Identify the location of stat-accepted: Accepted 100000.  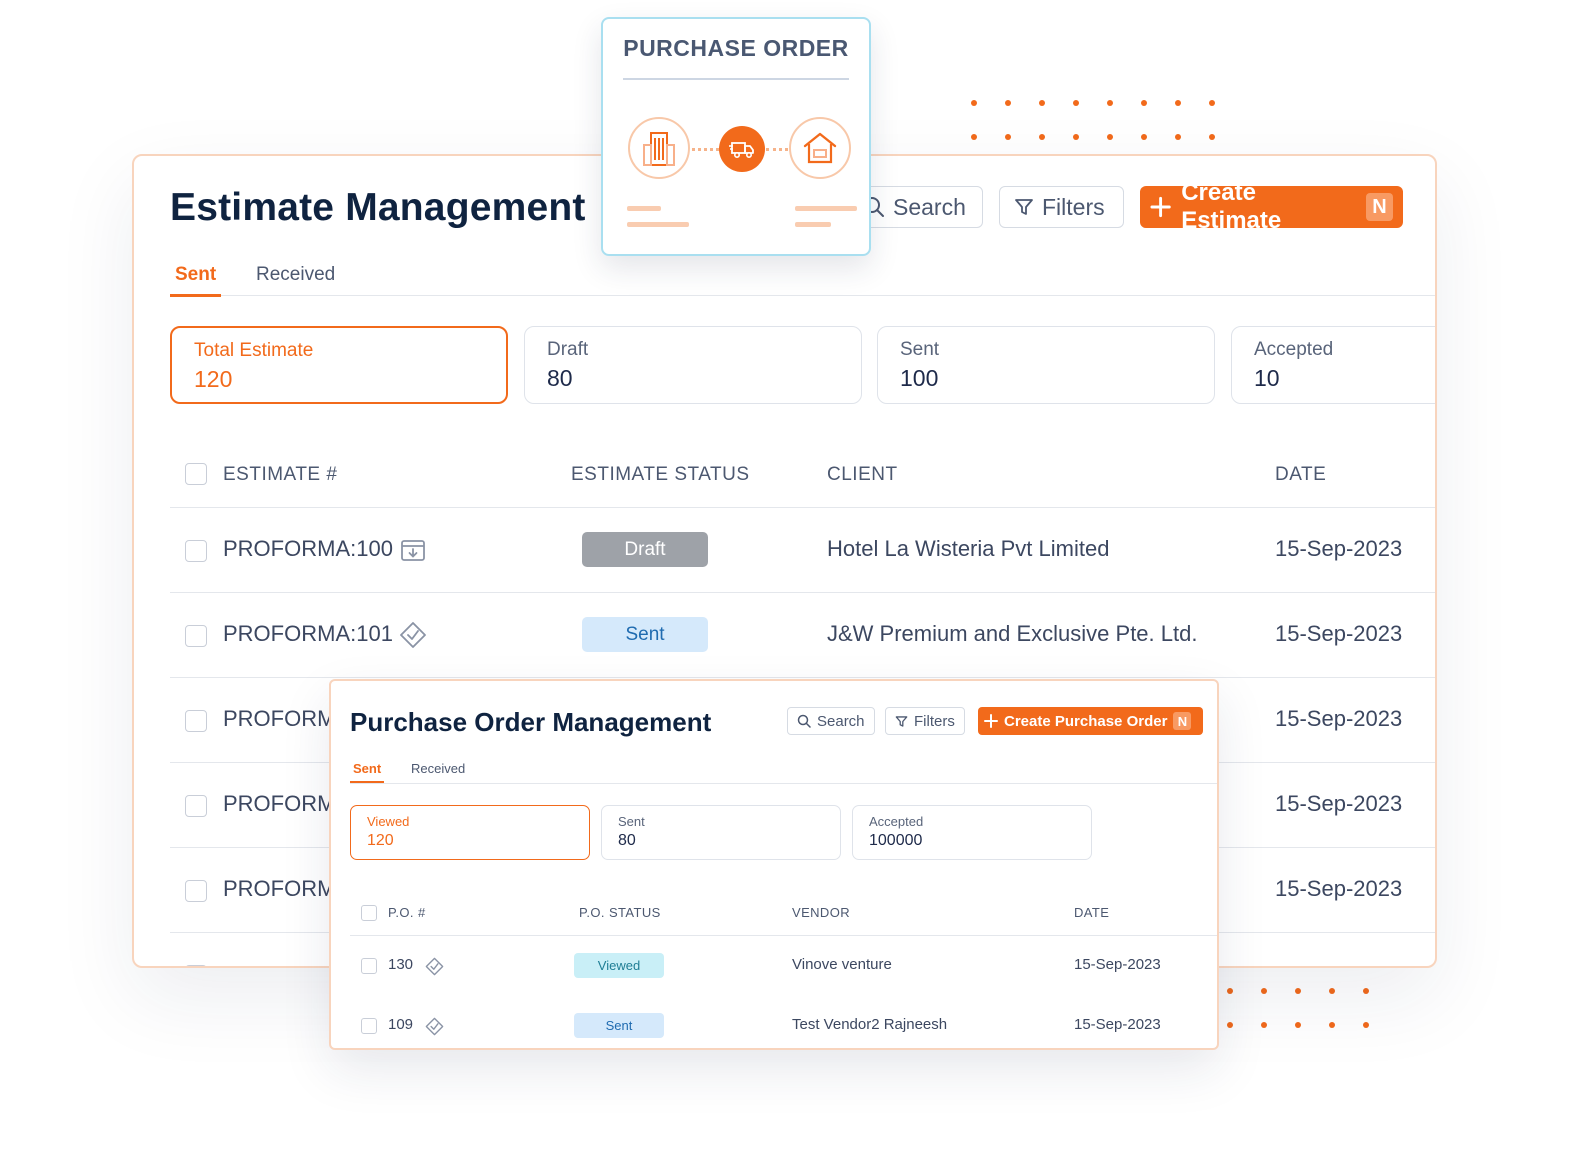
(972, 832).